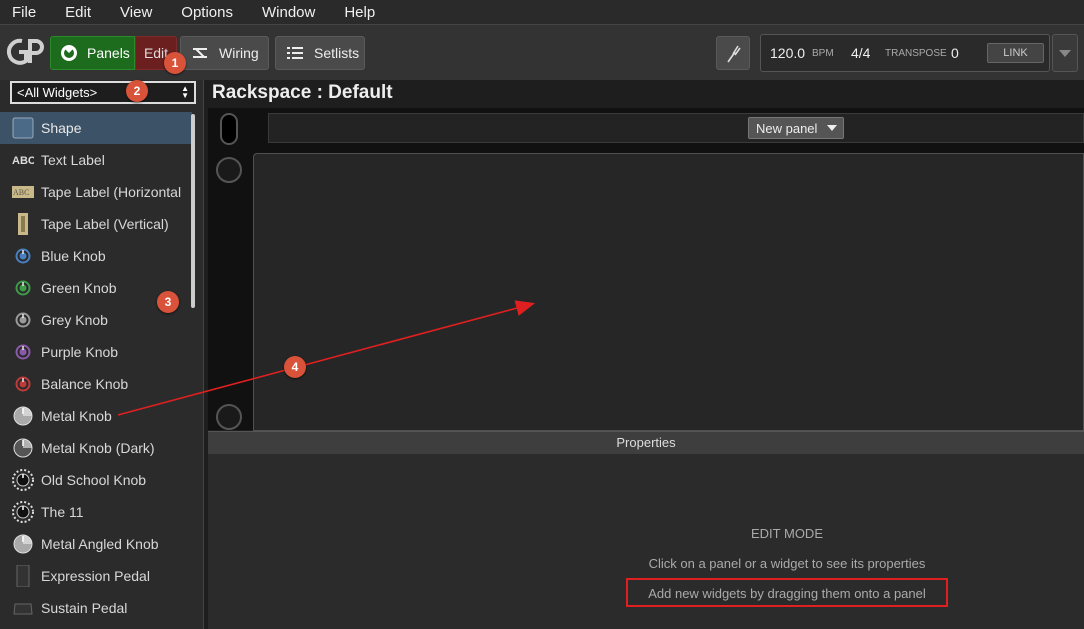 This screenshot has height=629, width=1084. Describe the element at coordinates (787, 53) in the screenshot. I see `bpm-value: 120.0` at that location.